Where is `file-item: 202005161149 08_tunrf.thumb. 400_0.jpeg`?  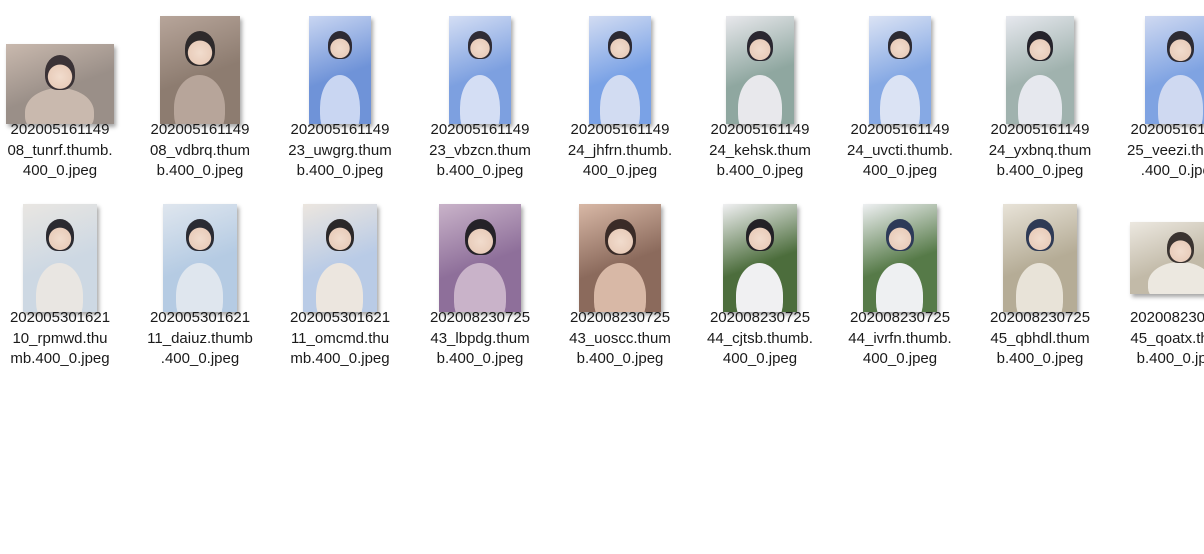
file-item: 202005161149 08_tunrf.thumb. 400_0.jpeg is located at coordinates (61, 92).